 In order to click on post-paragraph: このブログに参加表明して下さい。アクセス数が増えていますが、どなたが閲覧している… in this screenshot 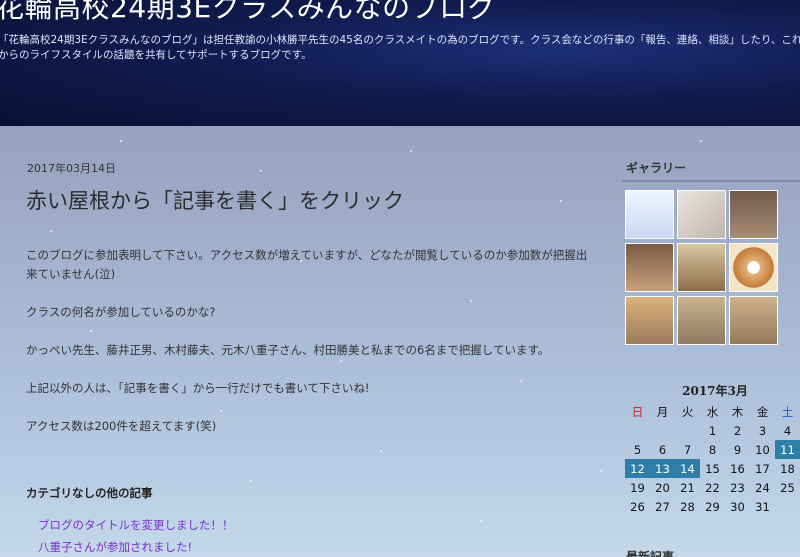, I will do `click(307, 264)`.